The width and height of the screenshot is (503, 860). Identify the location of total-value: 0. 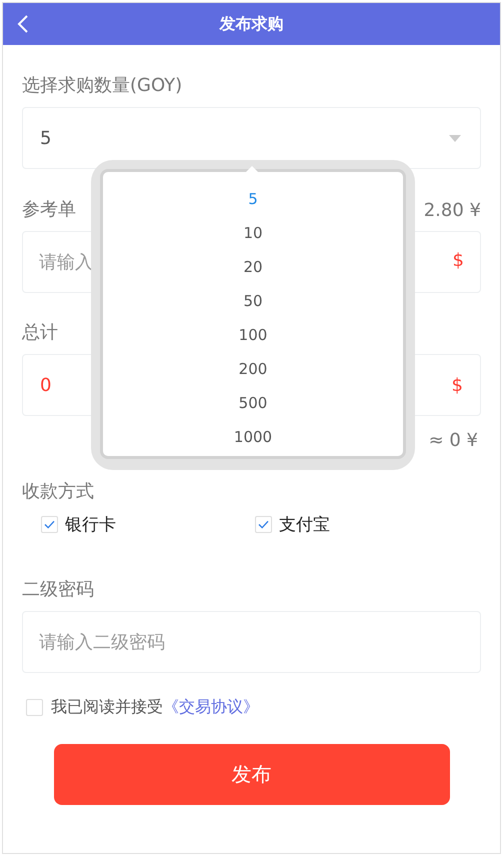
(46, 385).